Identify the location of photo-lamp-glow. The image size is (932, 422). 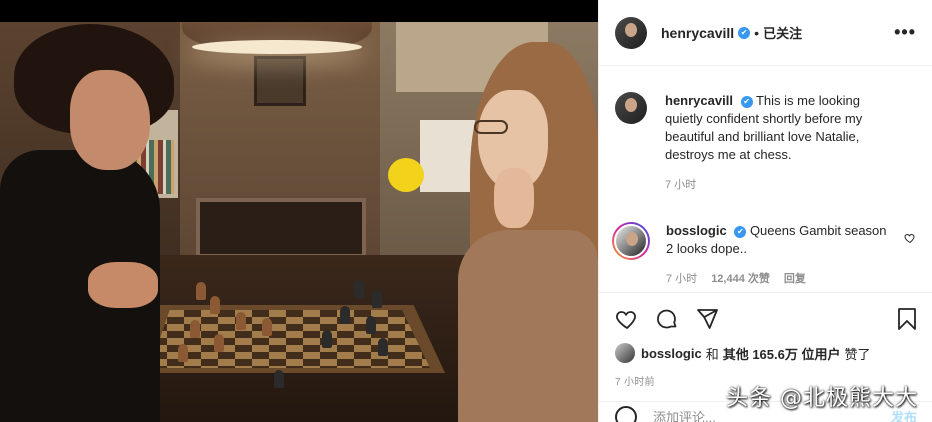
(277, 47).